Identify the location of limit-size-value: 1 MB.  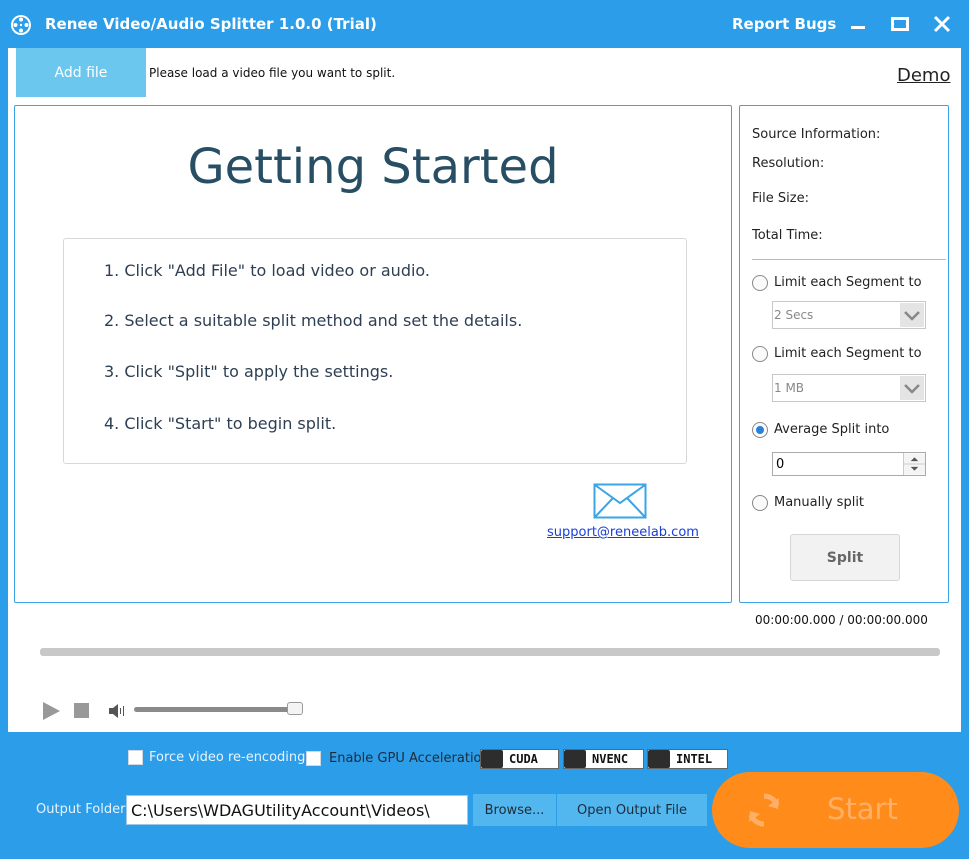
(789, 388).